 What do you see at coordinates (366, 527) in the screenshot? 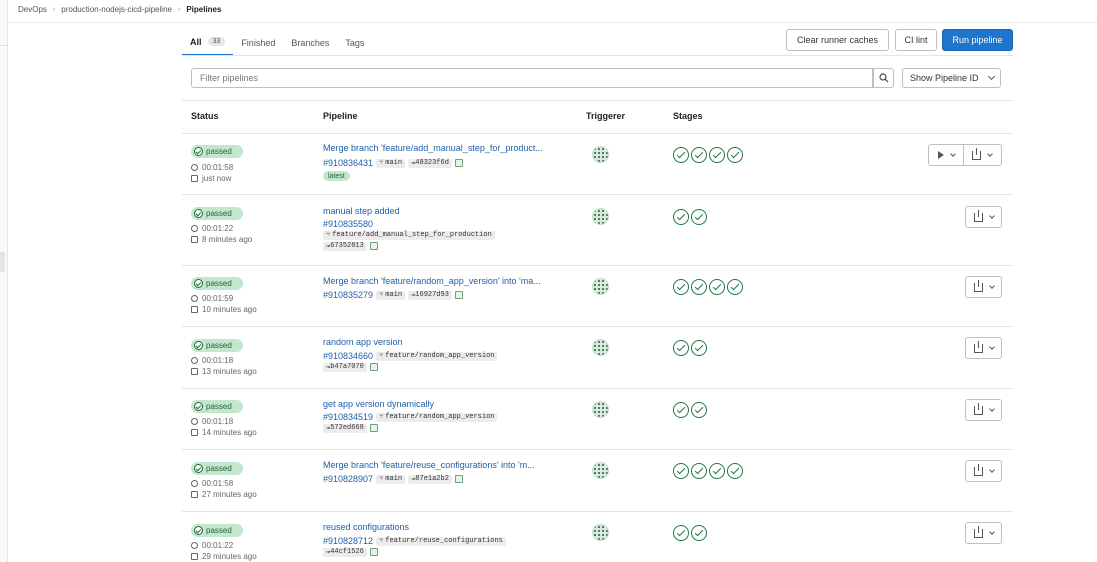
I see `pipeline-title-link: reused configurations` at bounding box center [366, 527].